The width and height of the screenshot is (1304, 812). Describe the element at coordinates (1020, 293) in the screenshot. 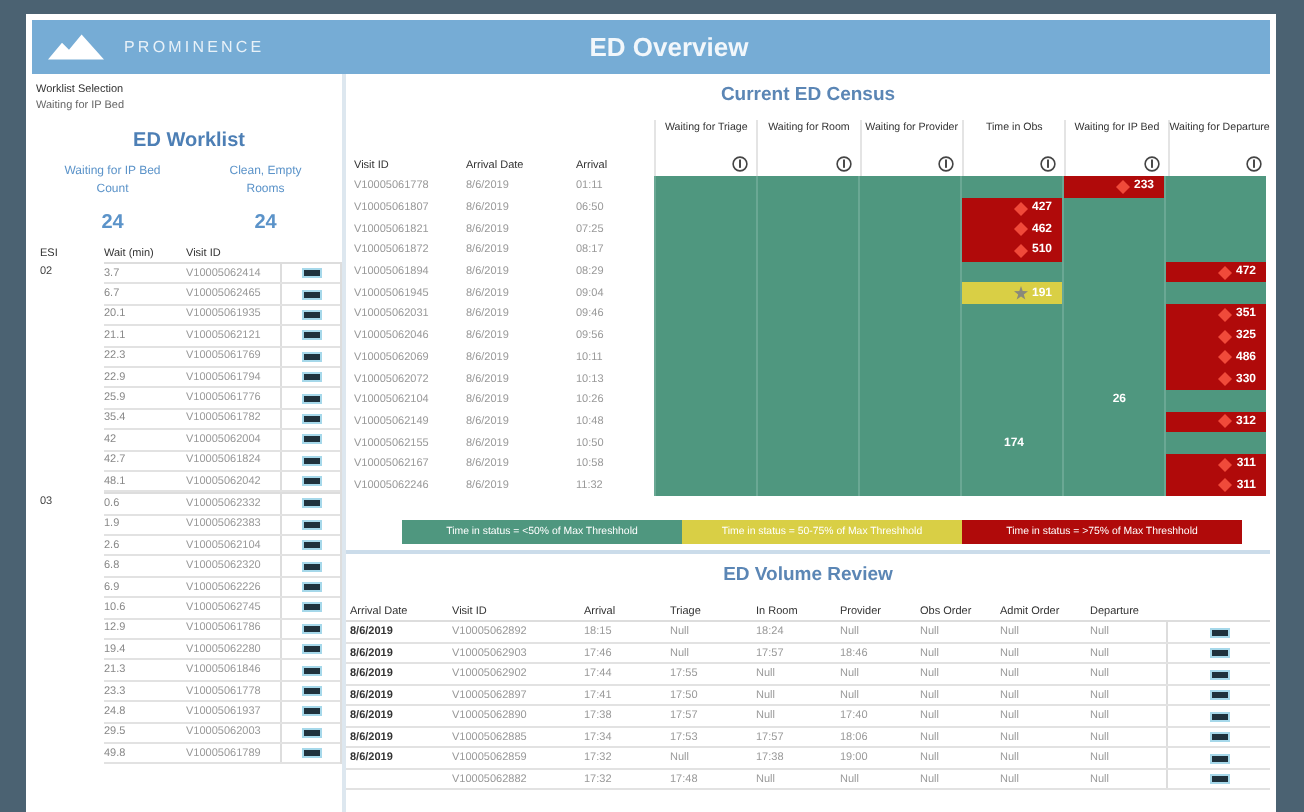

I see `star-icon` at that location.